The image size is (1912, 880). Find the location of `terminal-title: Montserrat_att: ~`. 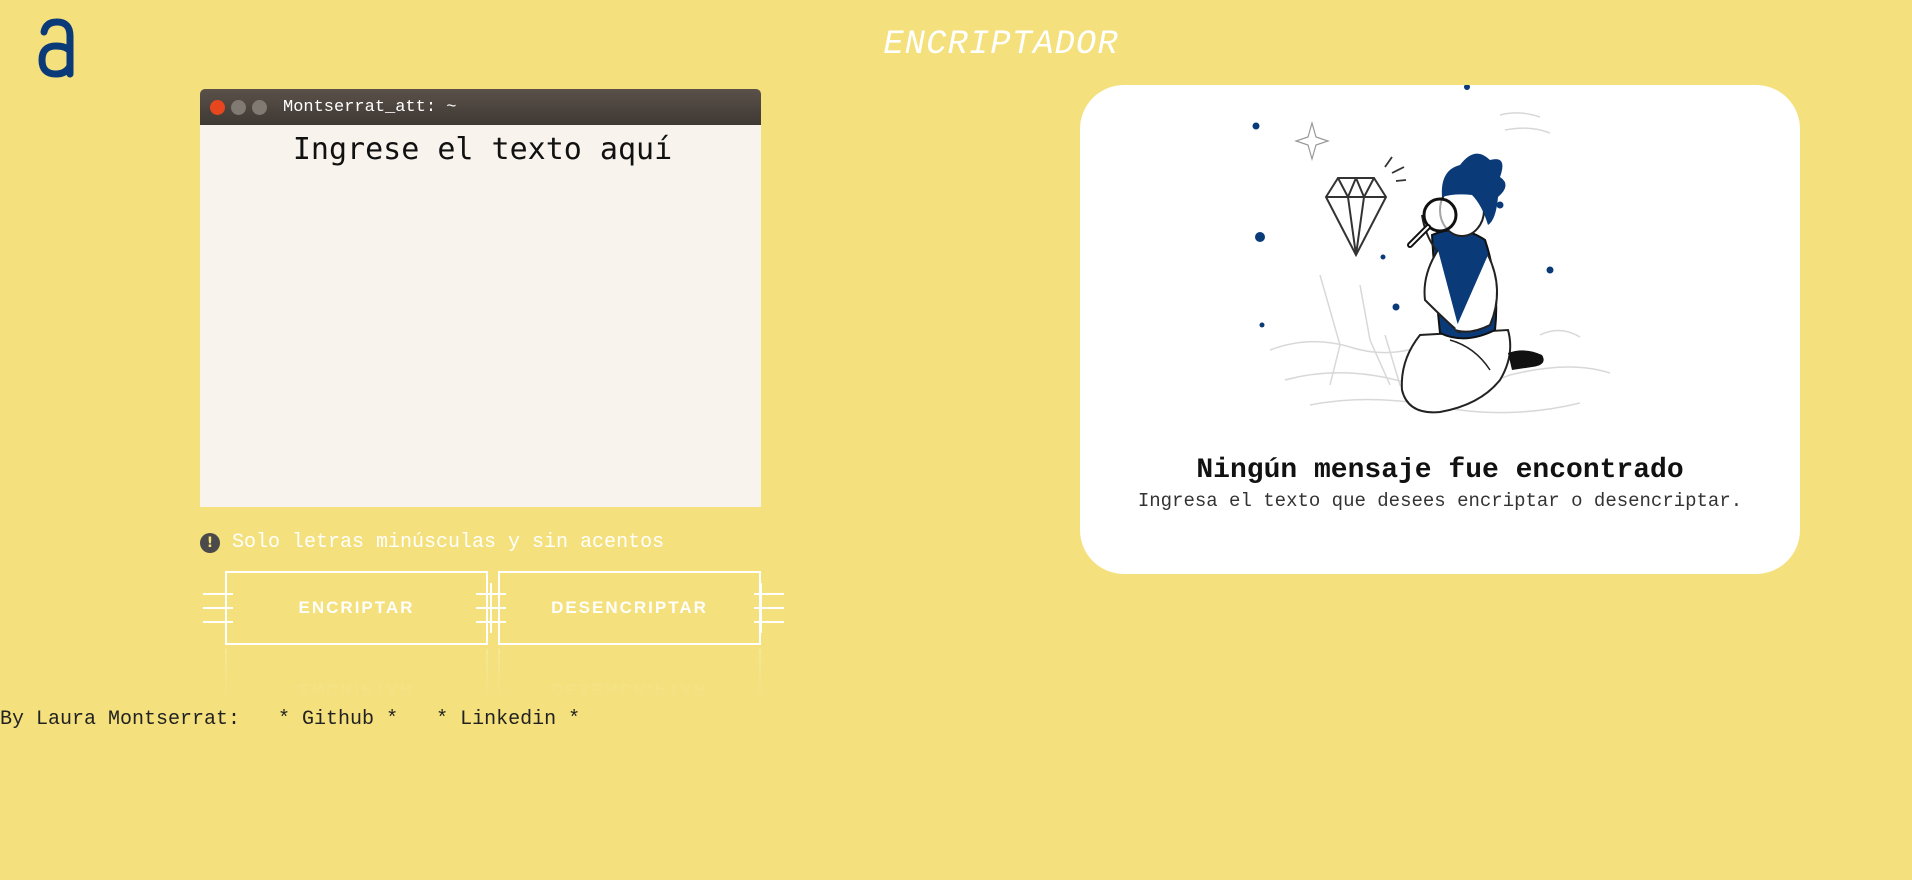

terminal-title: Montserrat_att: ~ is located at coordinates (370, 107).